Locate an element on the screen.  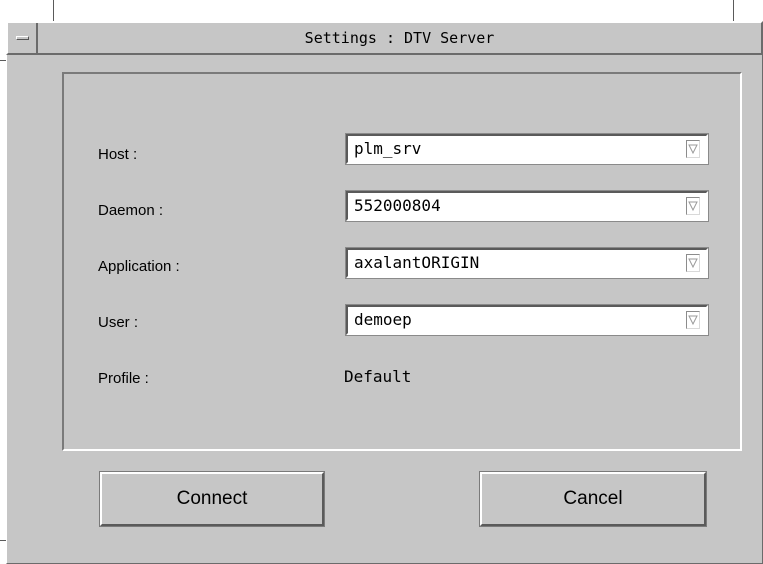
title-bar: Settings : DTV Server is located at coordinates (384, 38).